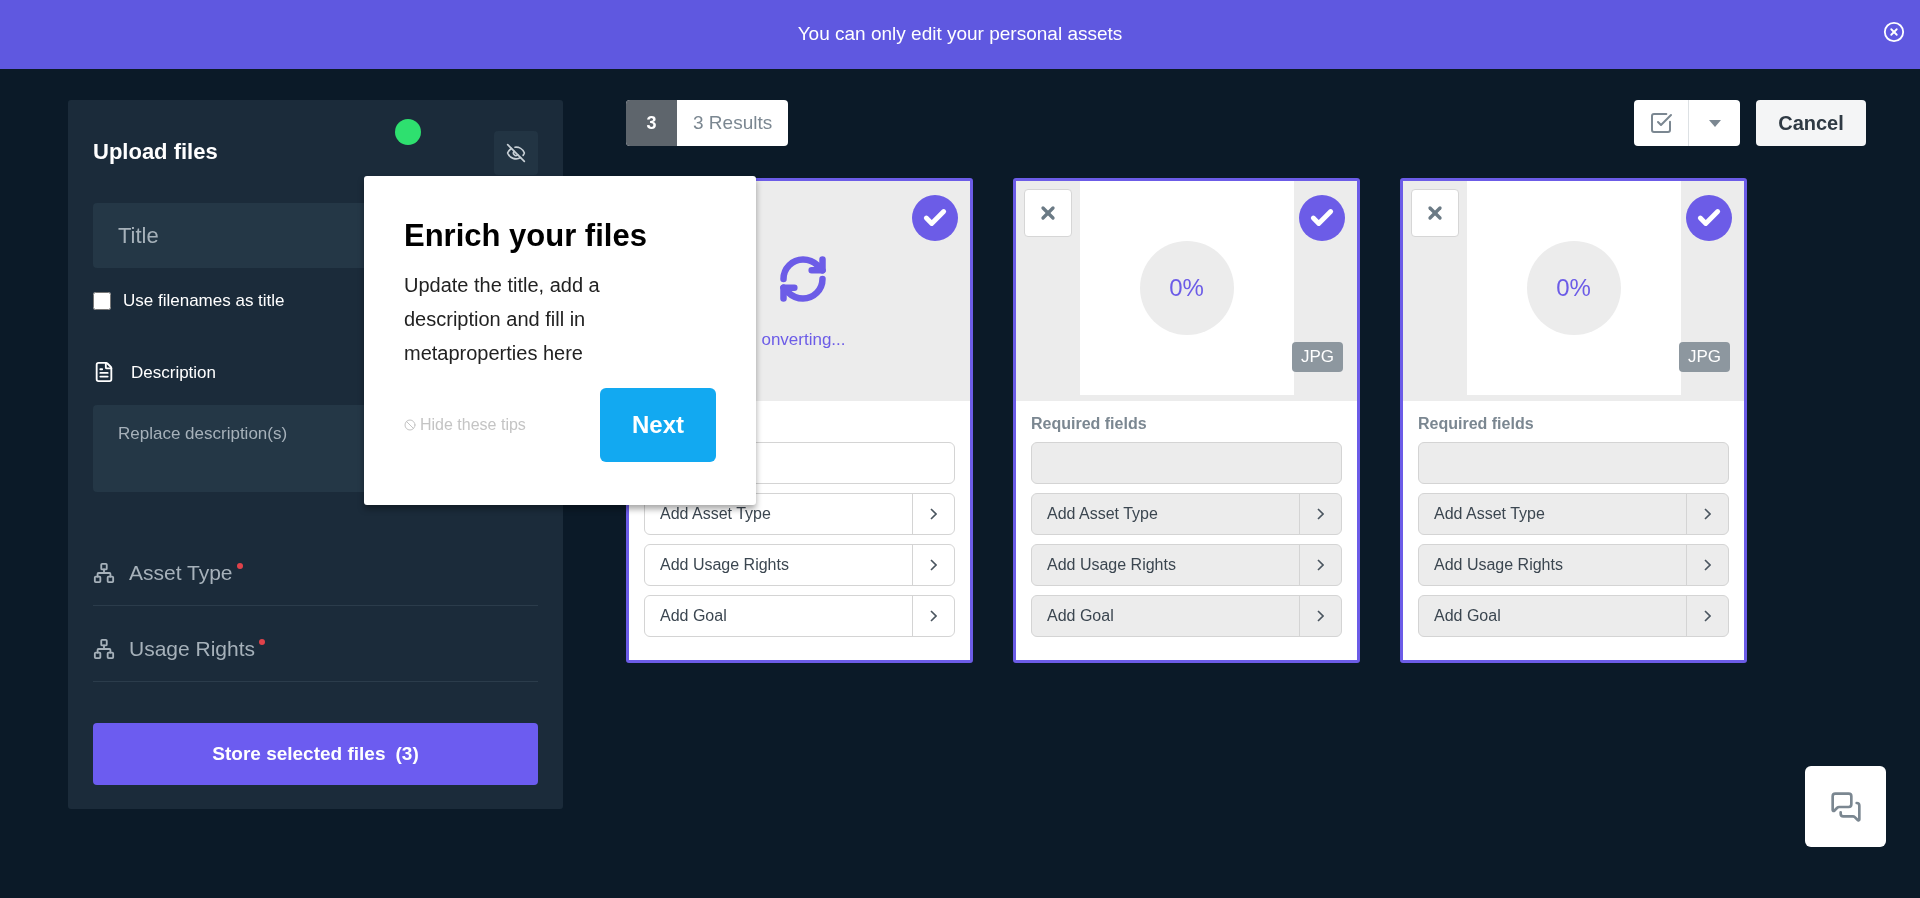 The height and width of the screenshot is (898, 1920). I want to click on ban-icon, so click(410, 425).